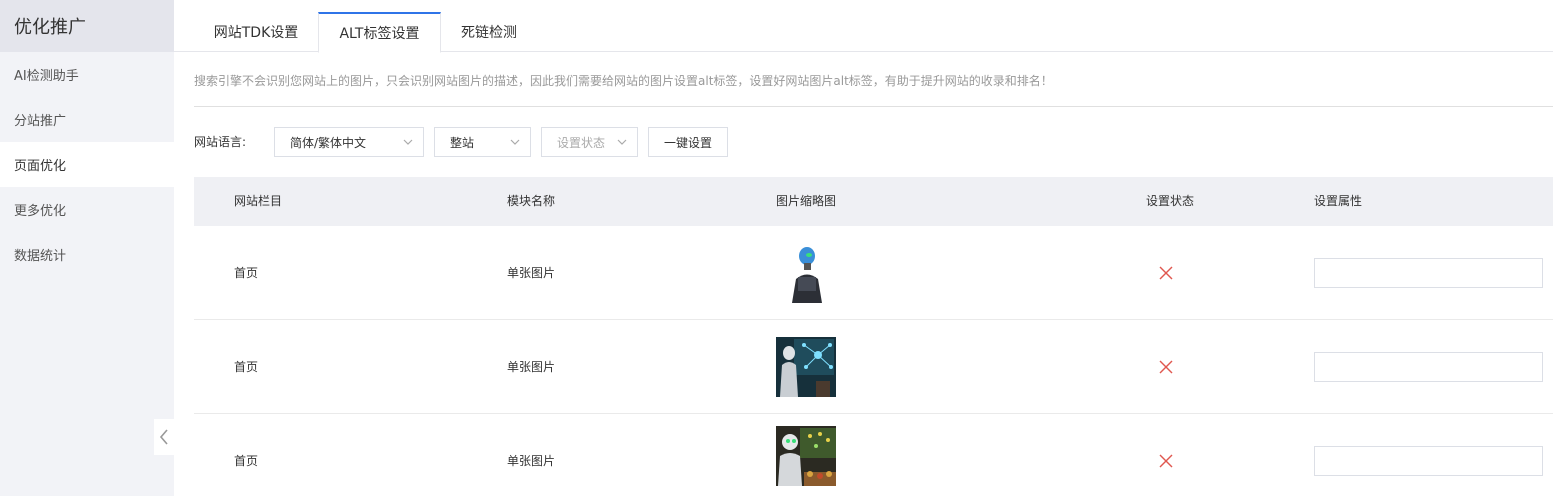 This screenshot has height=496, width=1553. I want to click on chevron-left-icon, so click(163, 437).